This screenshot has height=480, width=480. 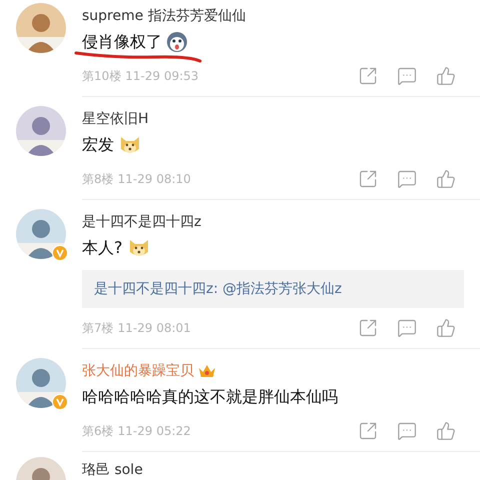 What do you see at coordinates (210, 397) in the screenshot?
I see `comment-text: 哈哈哈哈哈真的这不就是胖仙本仙吗` at bounding box center [210, 397].